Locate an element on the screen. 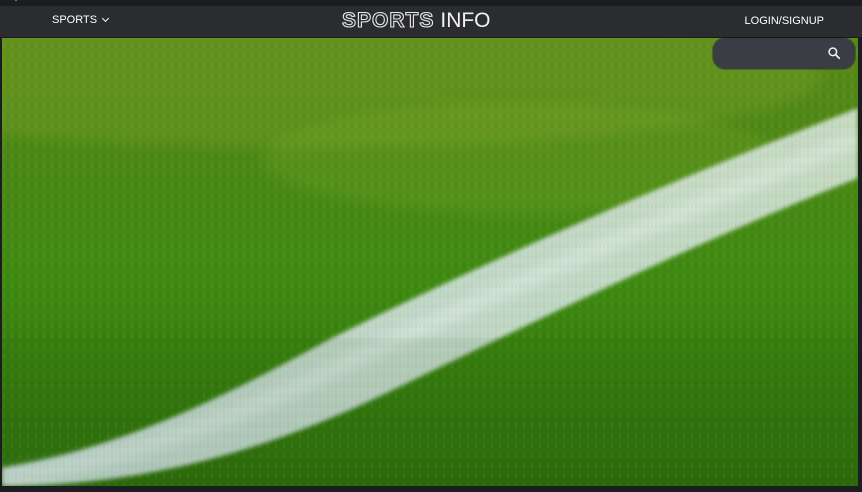 This screenshot has height=492, width=862. sports-menu-label: SPORTS is located at coordinates (75, 20).